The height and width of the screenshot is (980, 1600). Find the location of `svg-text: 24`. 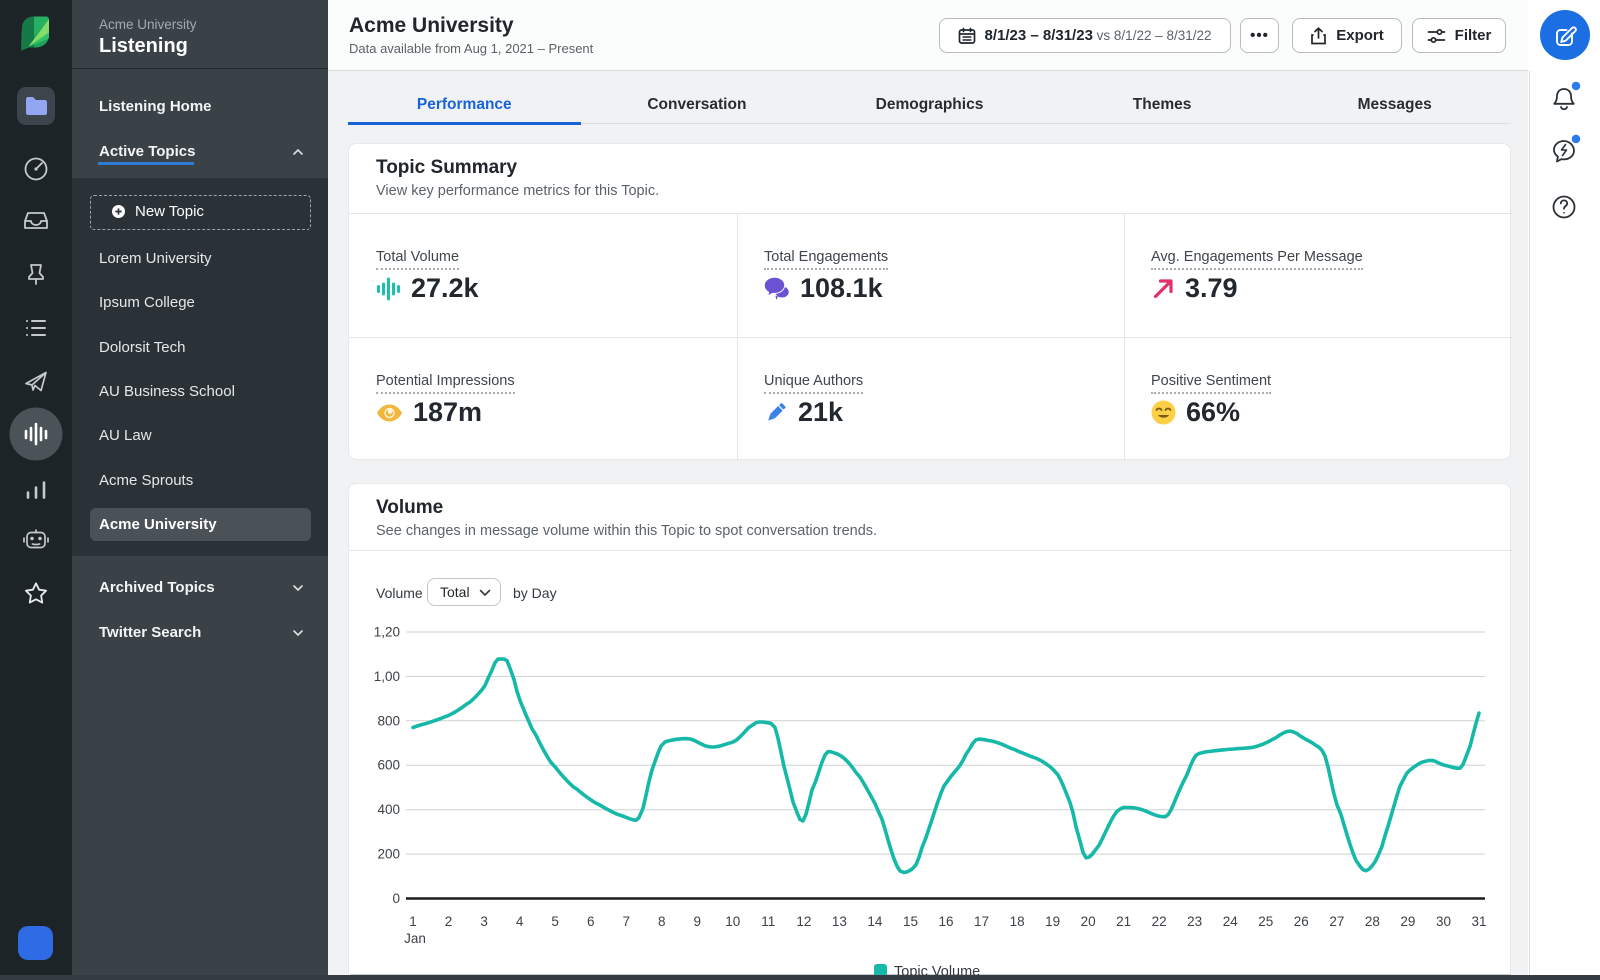

svg-text: 24 is located at coordinates (1231, 921).